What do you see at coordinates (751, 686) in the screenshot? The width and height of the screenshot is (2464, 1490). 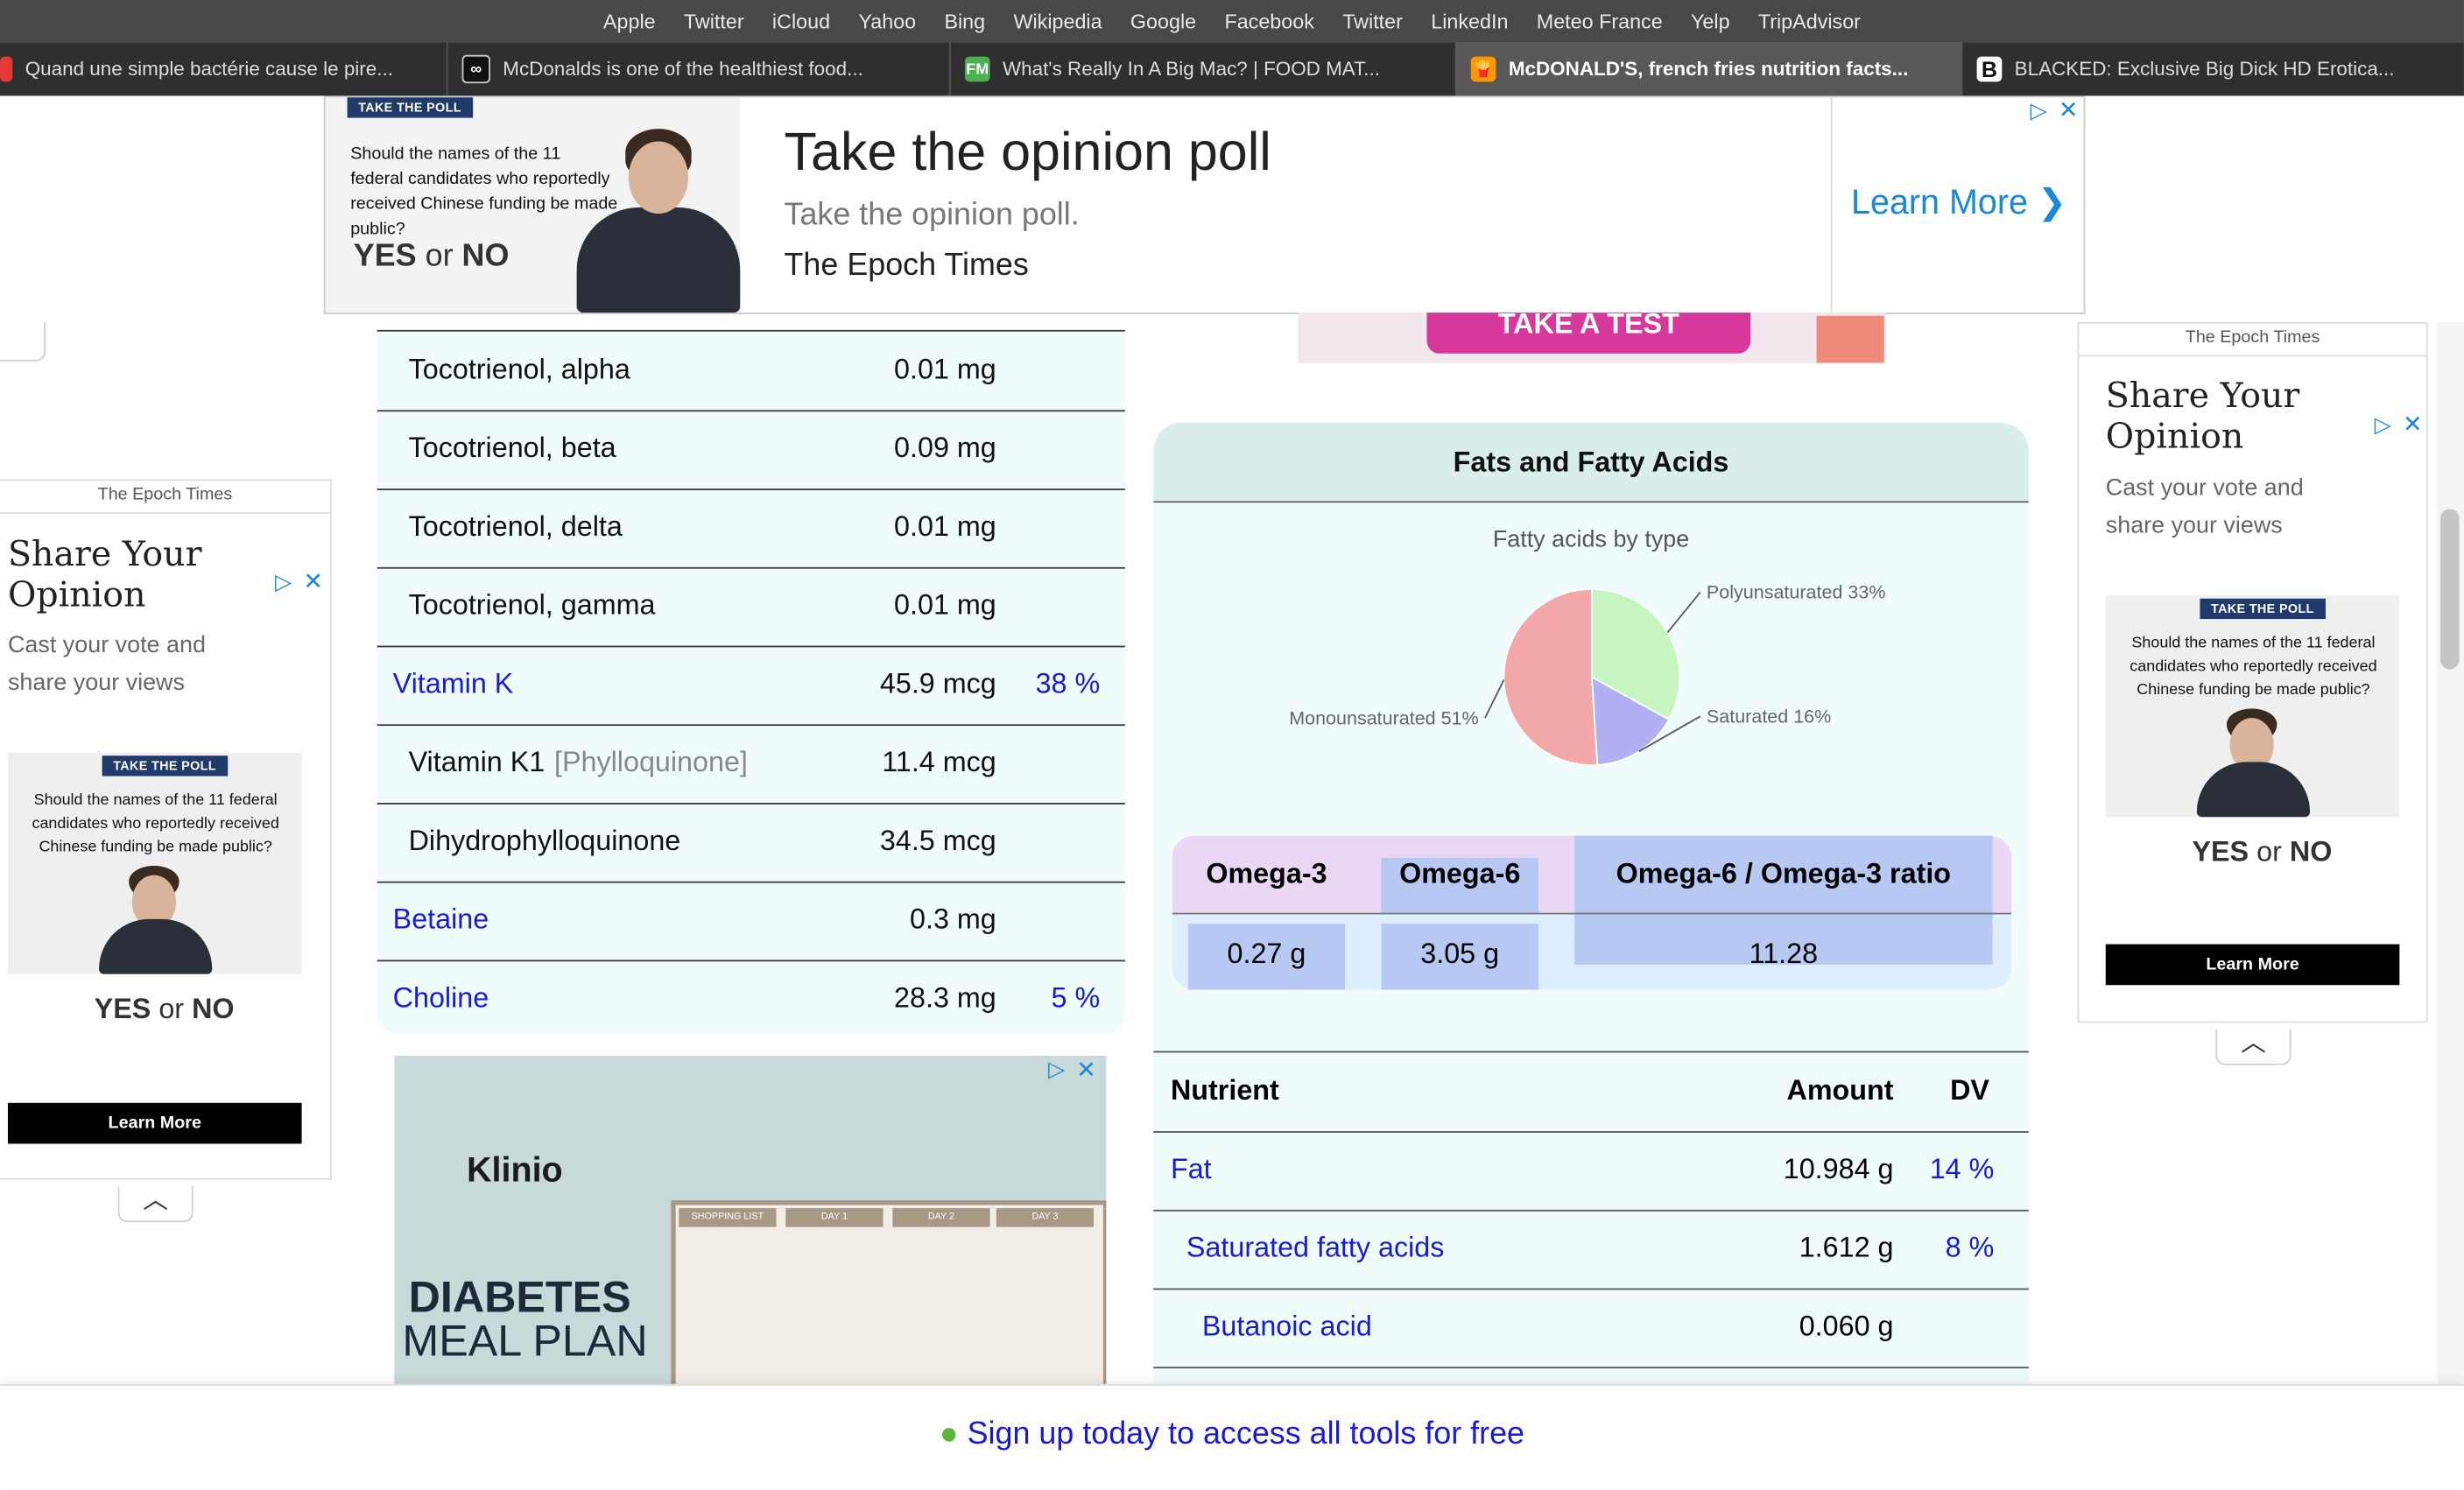 I see `nutrient-row: Vitamin K 45.9 mcg 38 %` at bounding box center [751, 686].